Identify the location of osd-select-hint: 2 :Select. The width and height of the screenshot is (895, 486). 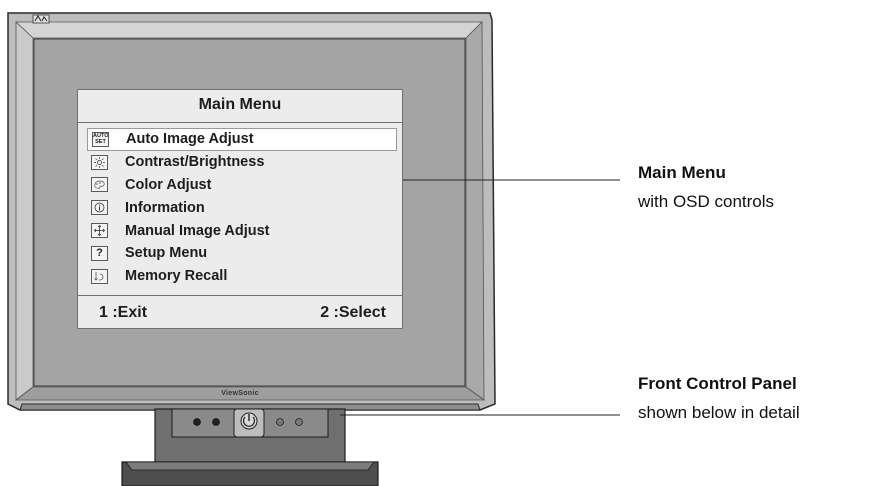
(353, 312).